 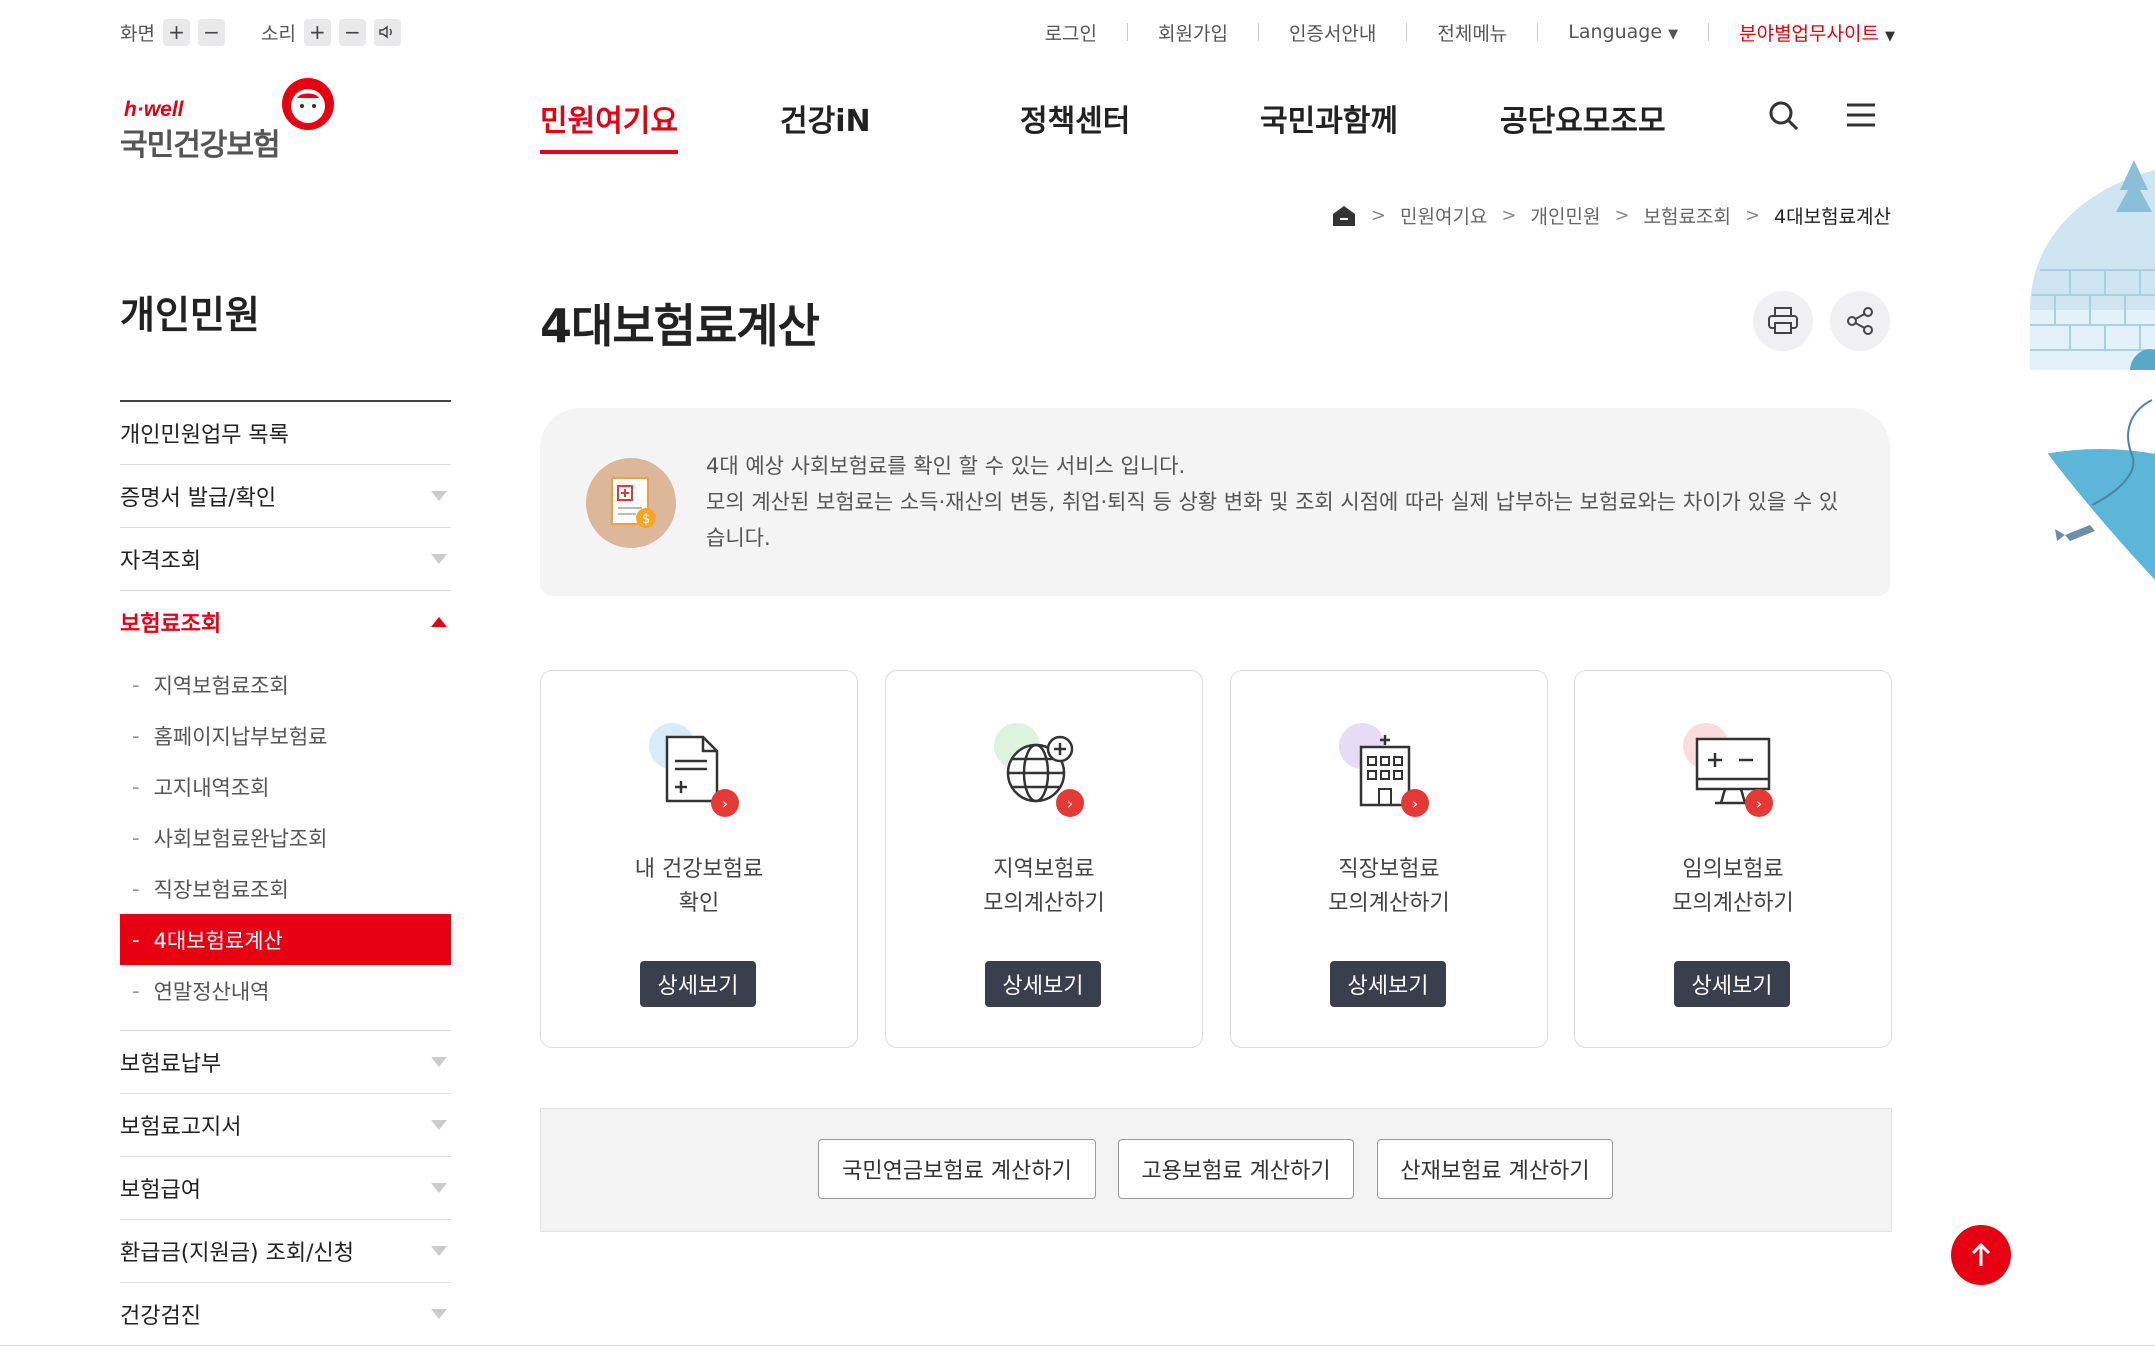 I want to click on lnb-item-premium-inquiry: 보험료조회, so click(x=285, y=622).